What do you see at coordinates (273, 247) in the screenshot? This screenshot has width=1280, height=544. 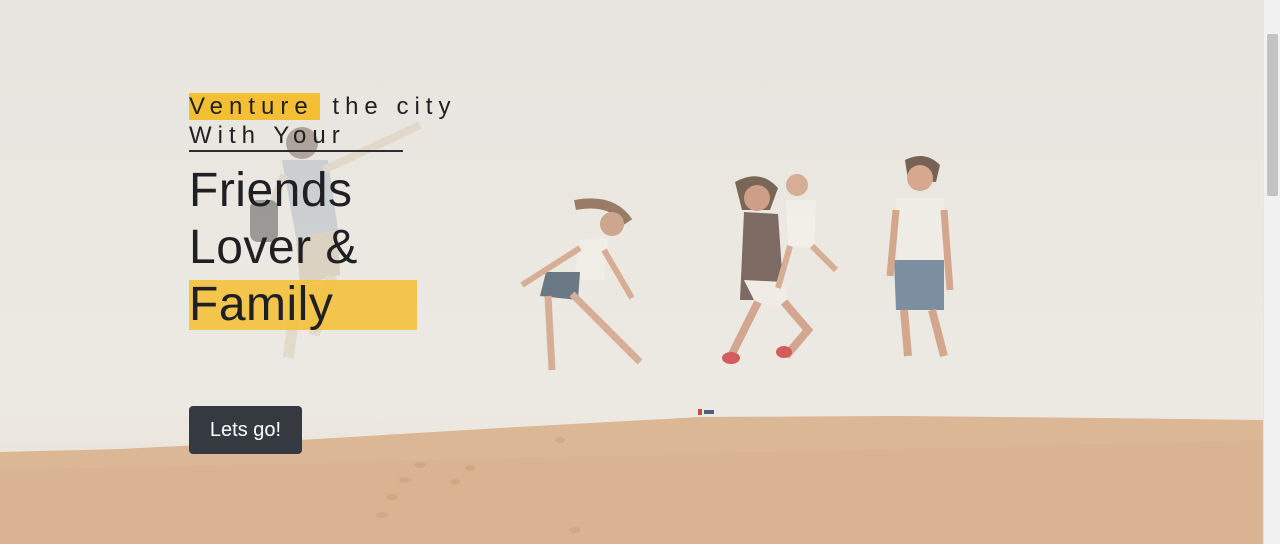 I see `headline-line-2: Lover &` at bounding box center [273, 247].